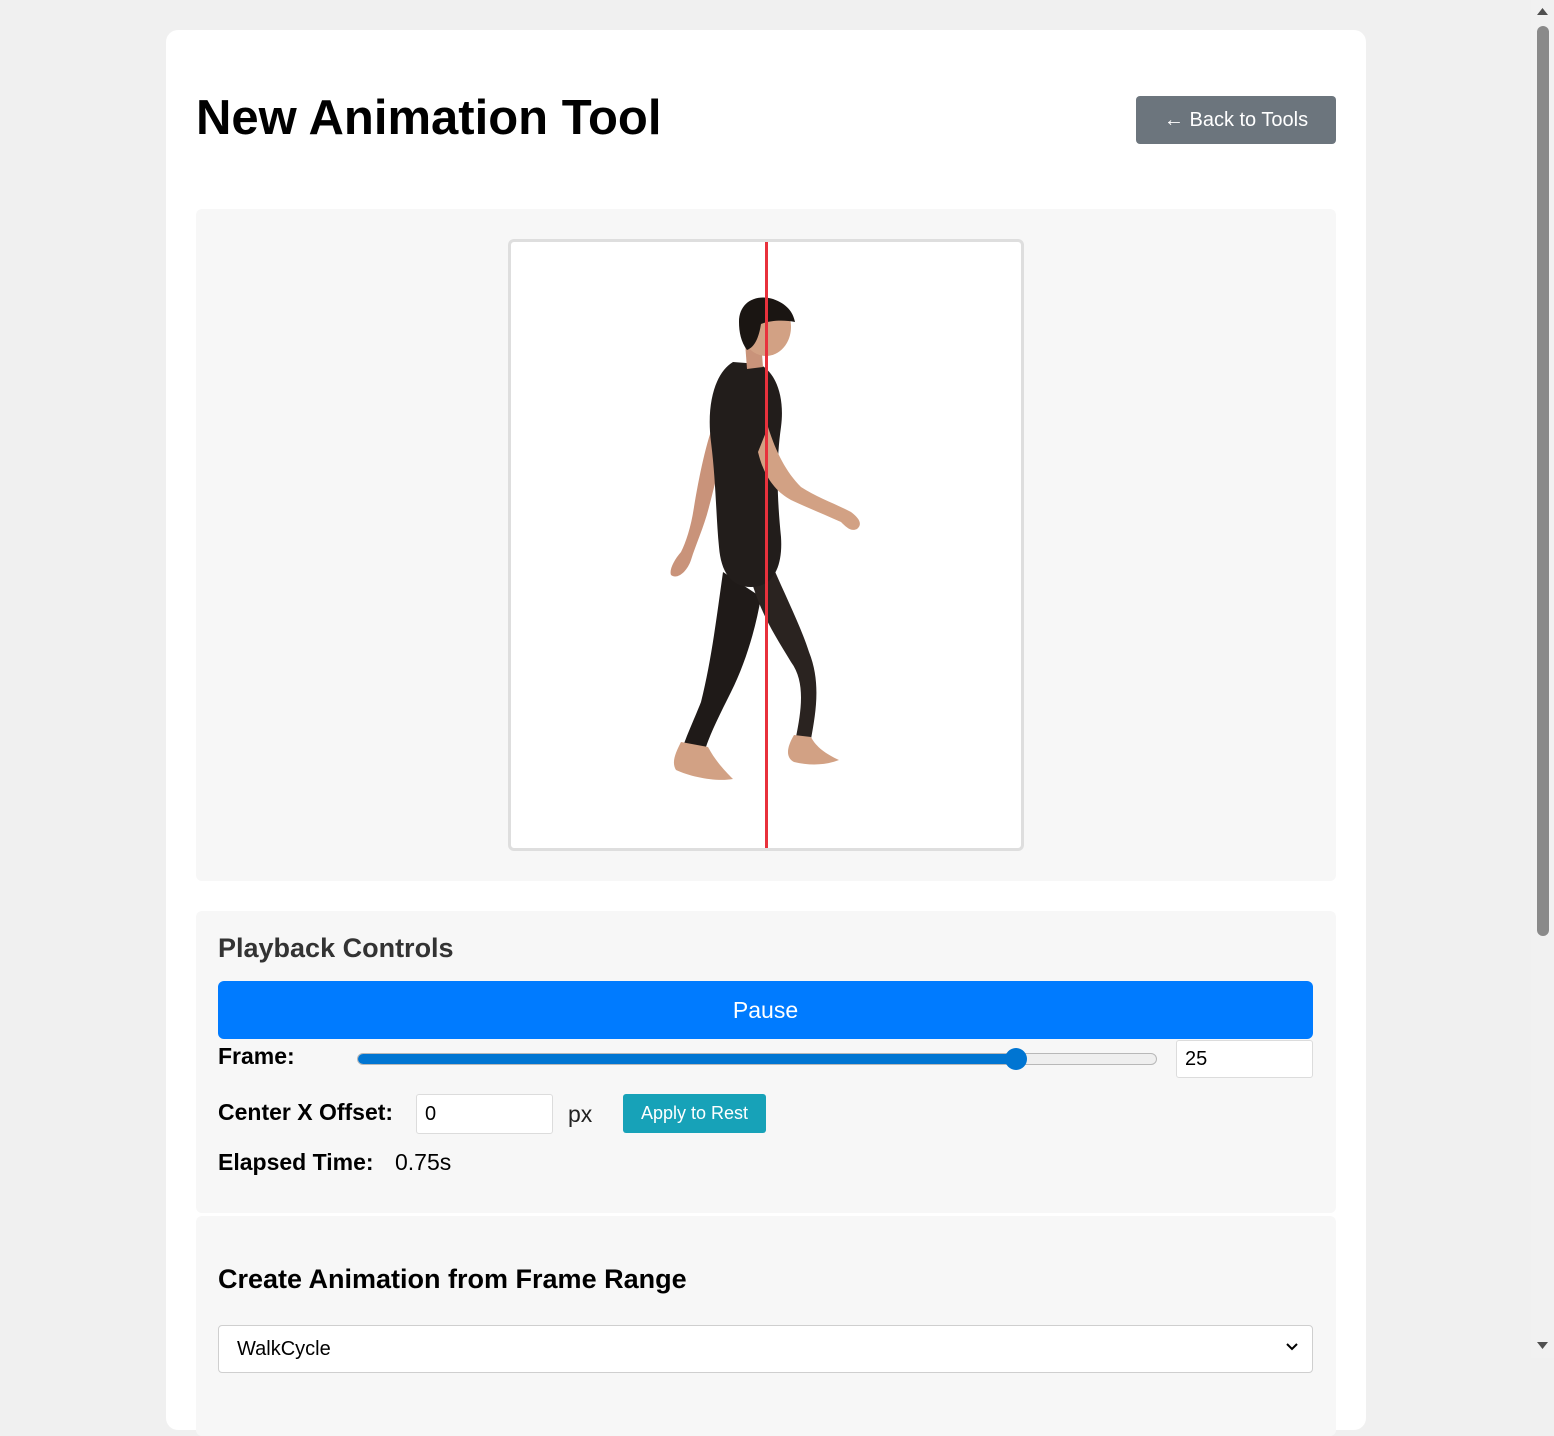 This screenshot has height=1436, width=1554. What do you see at coordinates (336, 948) in the screenshot?
I see `playback-heading: Playback Controls` at bounding box center [336, 948].